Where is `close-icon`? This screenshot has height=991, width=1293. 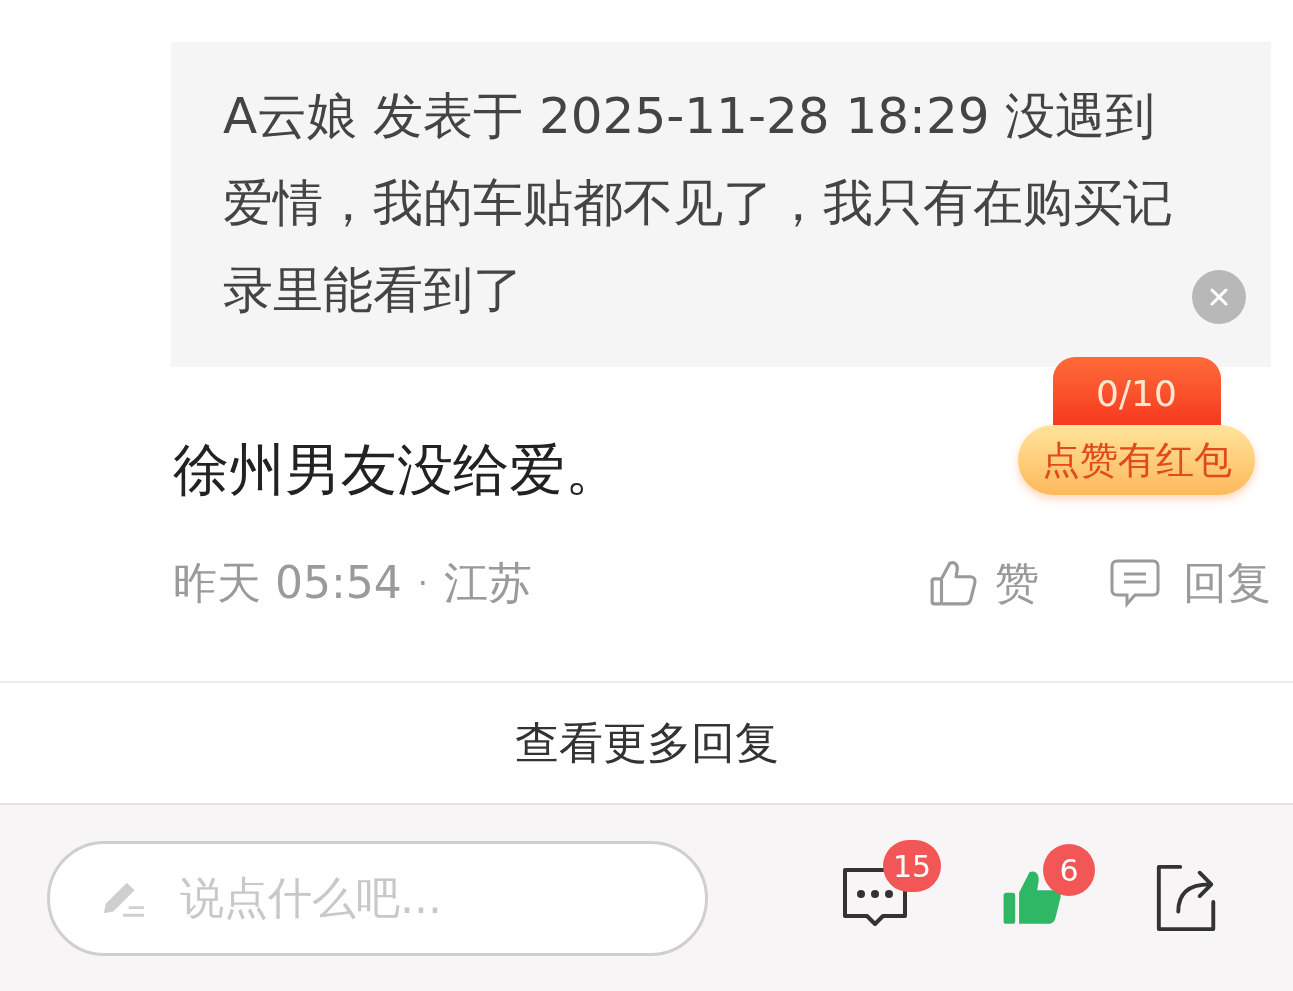 close-icon is located at coordinates (1219, 297).